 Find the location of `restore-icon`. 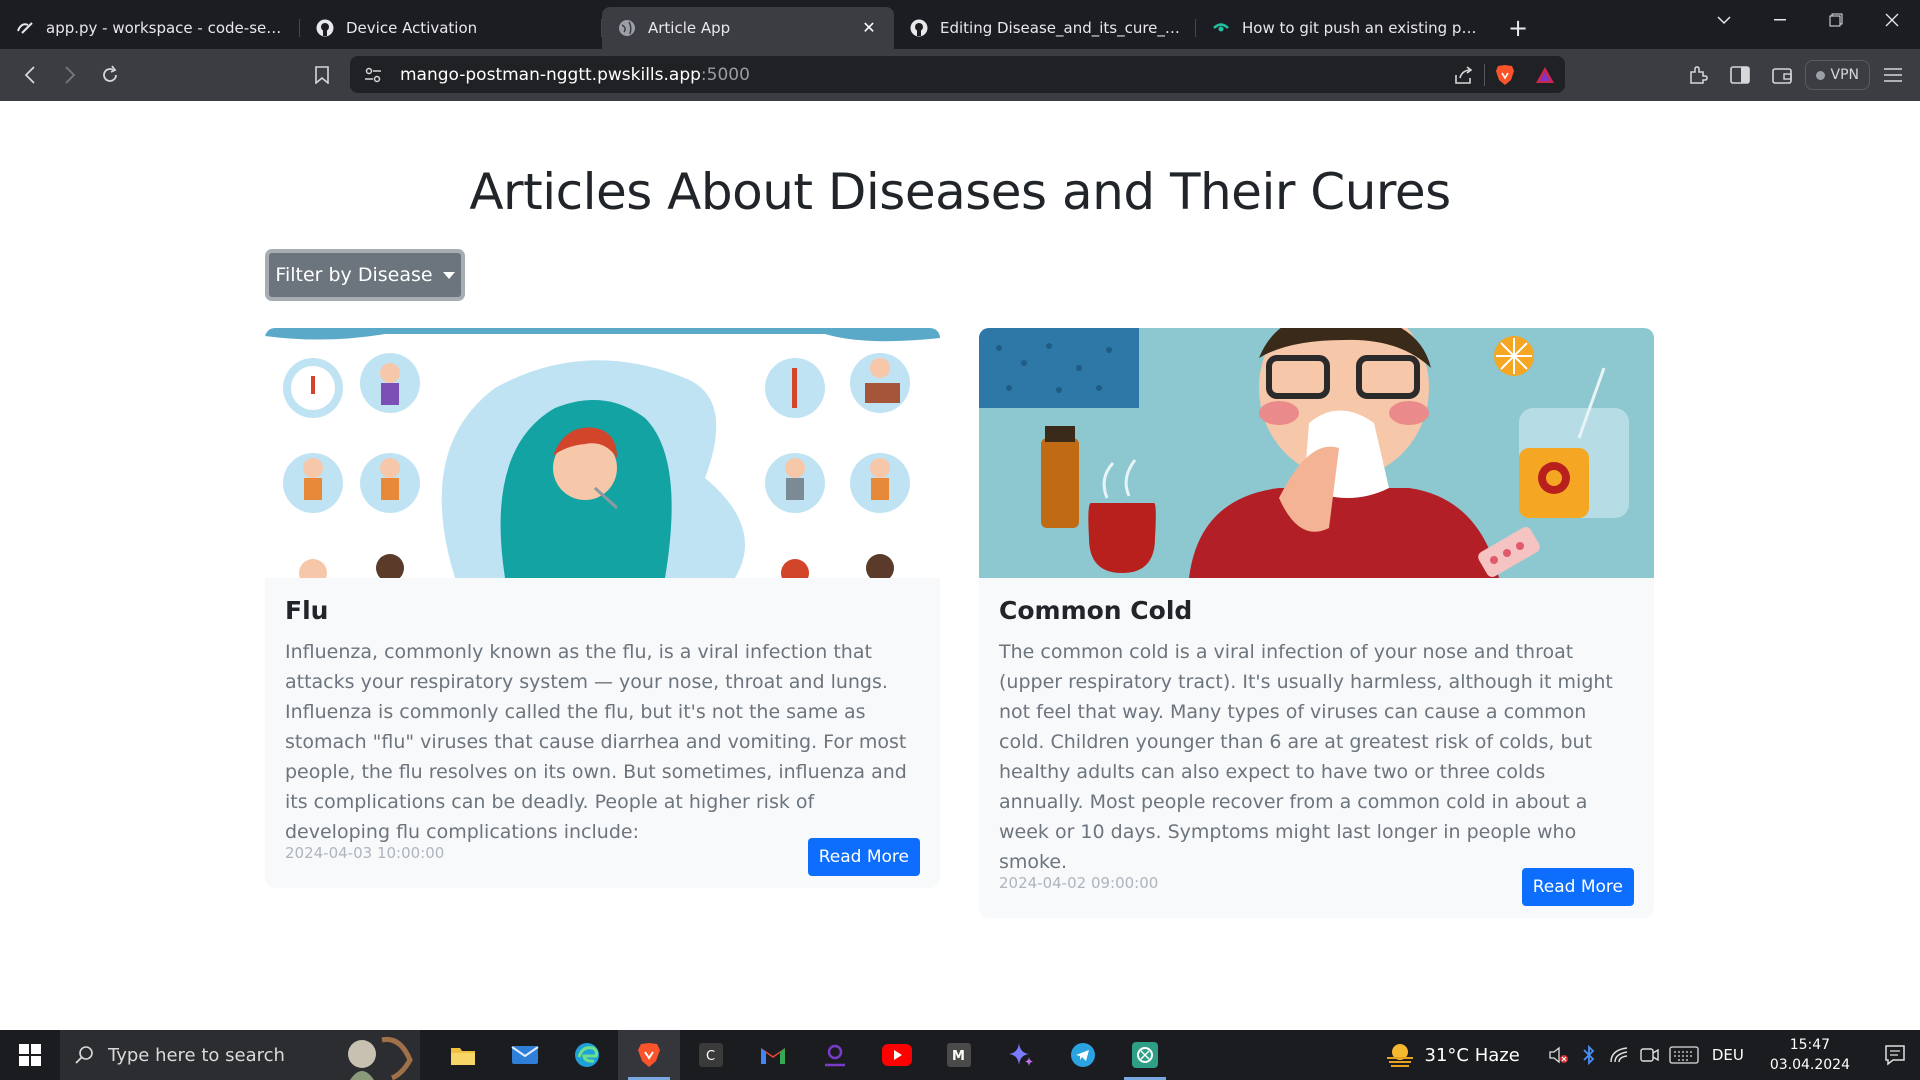

restore-icon is located at coordinates (1836, 20).